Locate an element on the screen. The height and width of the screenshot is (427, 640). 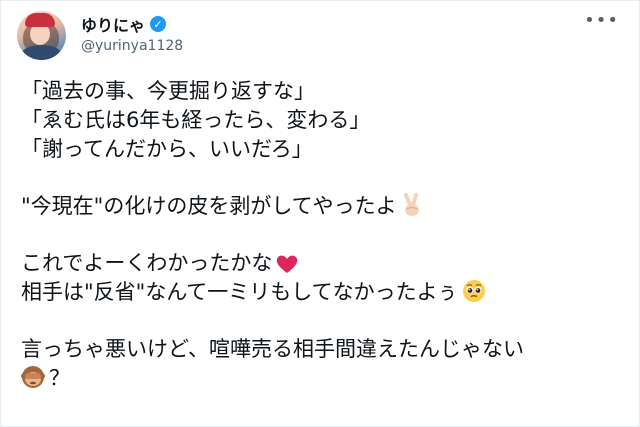
tweet-line-with-emoji: 相手は"反省"なんて一ミリもしてなかったよぅ is located at coordinates (321, 292).